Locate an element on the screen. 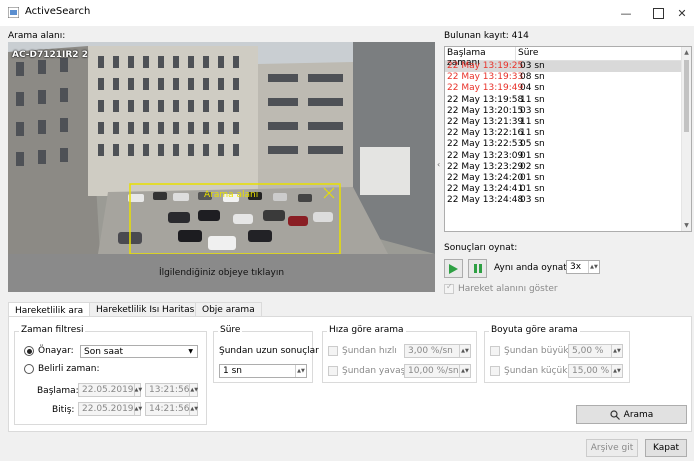  longer-than-label: Şundan uzun sonuçlar is located at coordinates (269, 351).